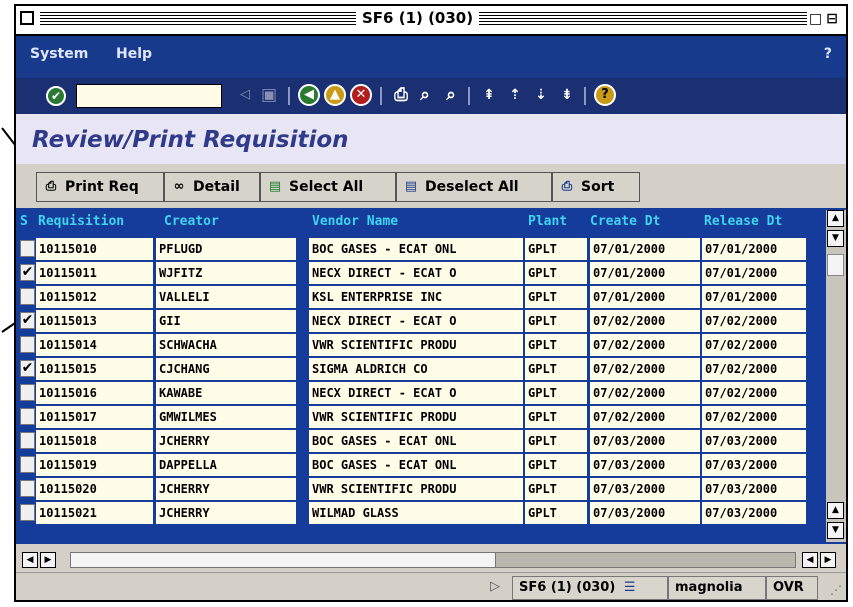 This screenshot has width=853, height=607. What do you see at coordinates (835, 510) in the screenshot?
I see `scroll-up-page-icon: ▲` at bounding box center [835, 510].